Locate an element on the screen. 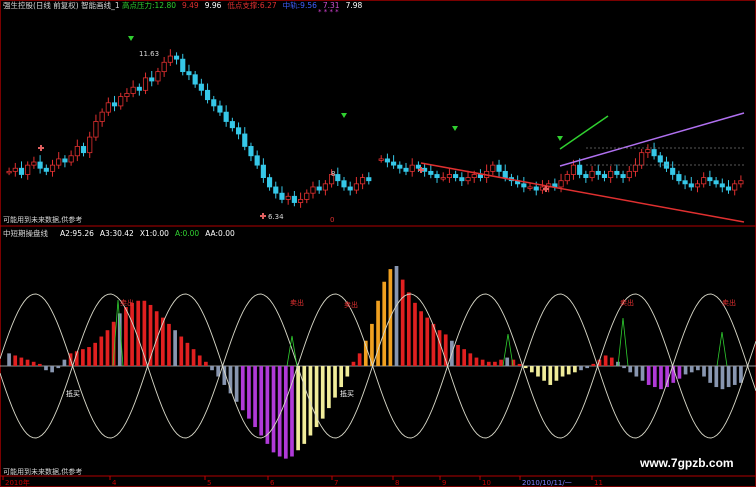 This screenshot has width=756, height=487. top-left-marker: 0 is located at coordinates (332, 220).